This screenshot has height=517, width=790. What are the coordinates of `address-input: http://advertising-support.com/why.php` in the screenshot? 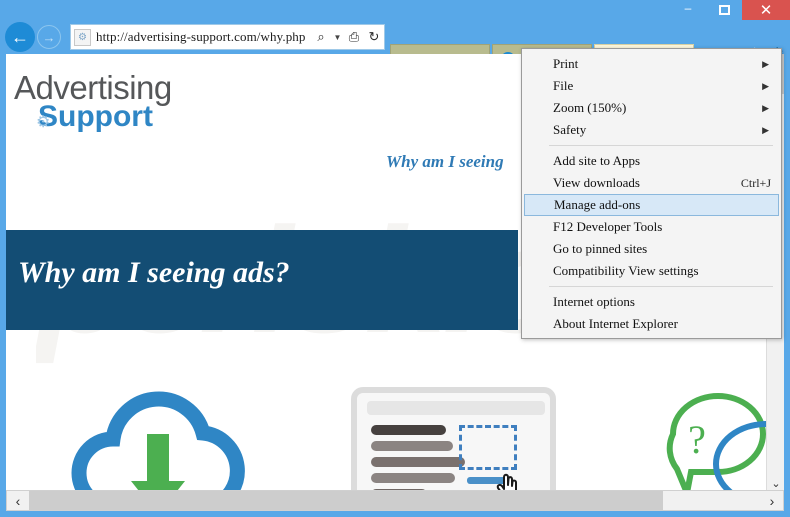 It's located at (203, 37).